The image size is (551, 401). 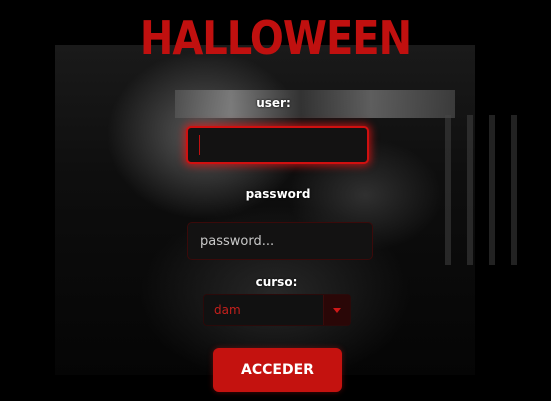 What do you see at coordinates (277, 370) in the screenshot?
I see `acceder-button: ACCEDER` at bounding box center [277, 370].